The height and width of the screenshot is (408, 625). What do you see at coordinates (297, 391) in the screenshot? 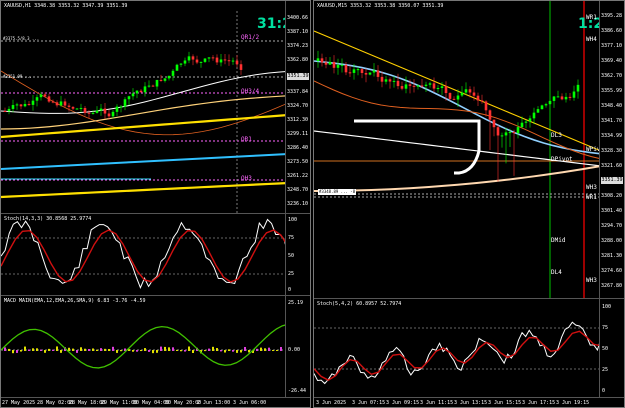
I see `y-tick: -26.44` at bounding box center [297, 391].